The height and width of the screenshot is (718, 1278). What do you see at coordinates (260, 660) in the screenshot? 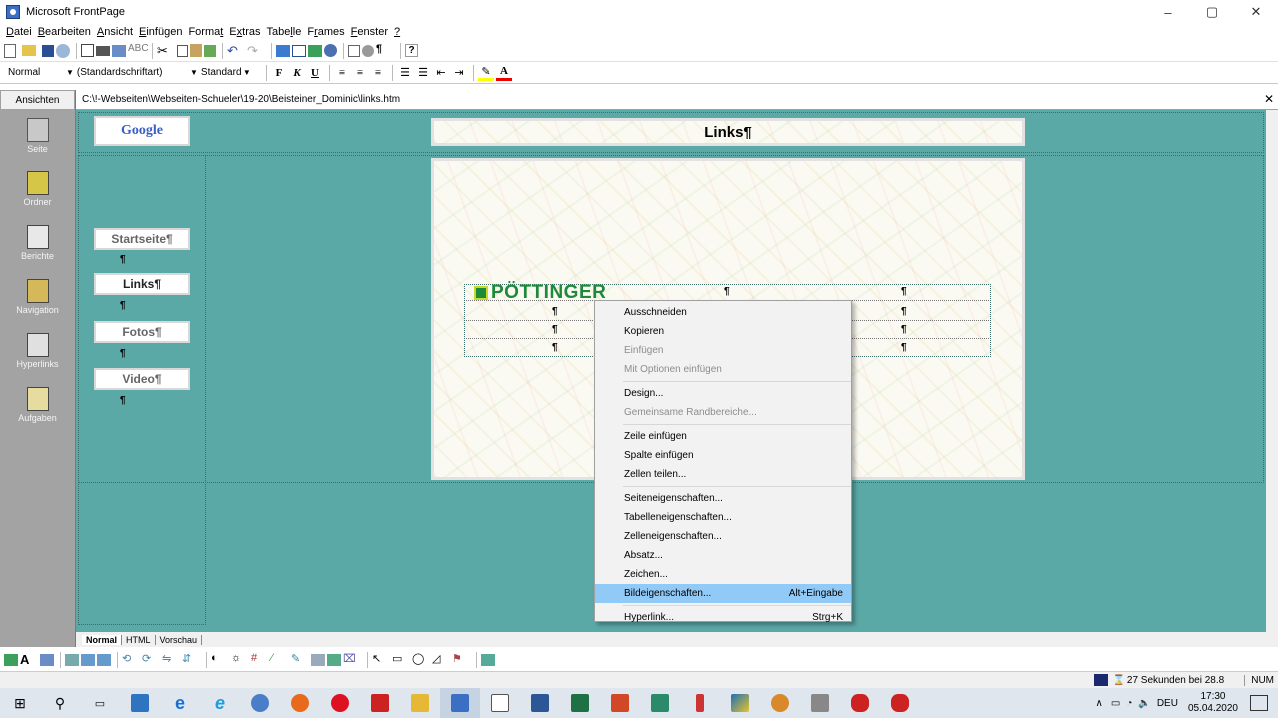
I see `crop-icon: #` at bounding box center [260, 660].